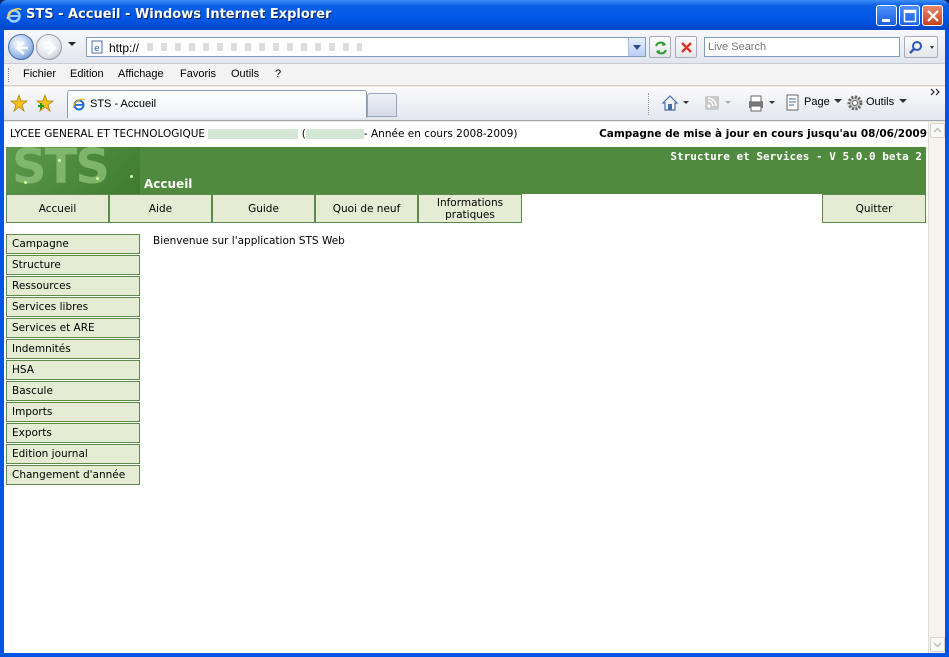 Image resolution: width=949 pixels, height=657 pixels. I want to click on app-version: Structure et Services - V 5.0.0 beta 2, so click(796, 156).